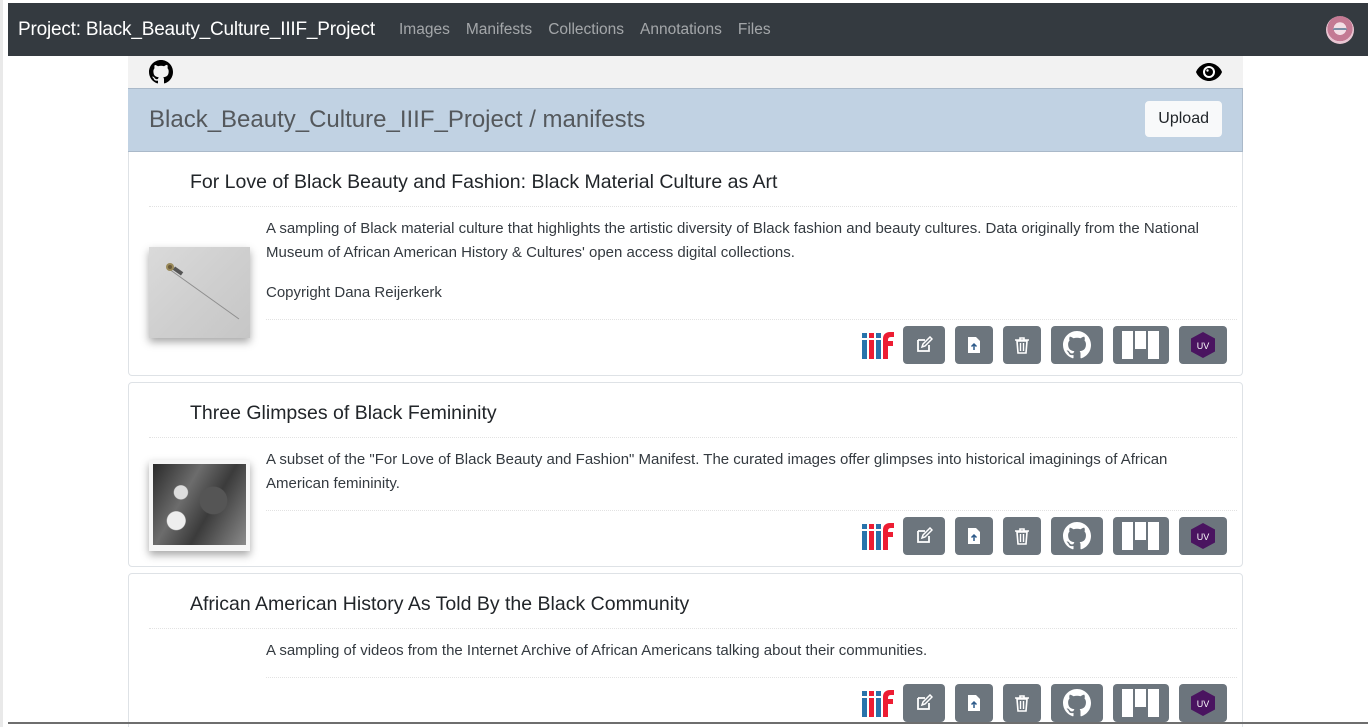  Describe the element at coordinates (685, 72) in the screenshot. I see `repo-toolbar` at that location.